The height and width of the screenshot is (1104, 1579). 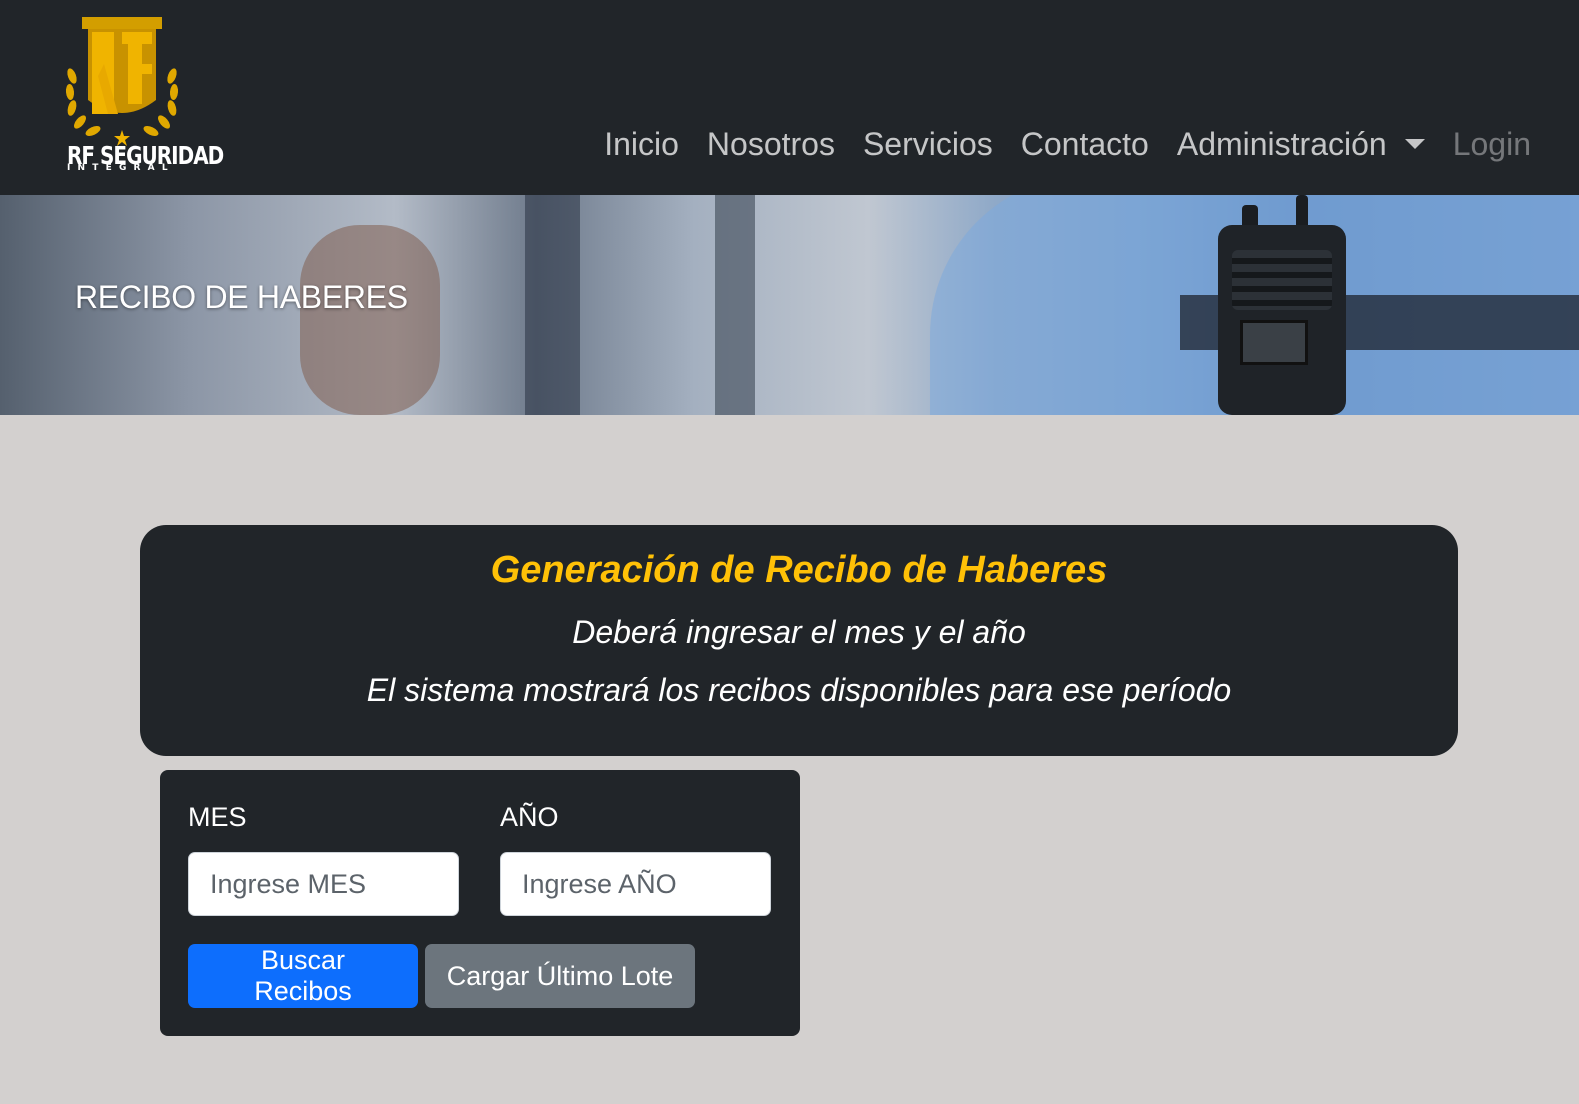 What do you see at coordinates (303, 976) in the screenshot?
I see `buscar-recibos-button: Buscar Recibos` at bounding box center [303, 976].